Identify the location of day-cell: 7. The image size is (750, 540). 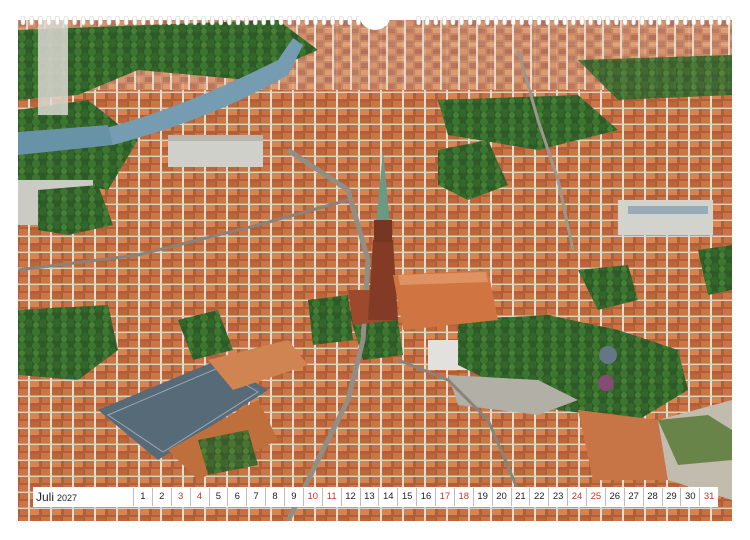
(255, 497).